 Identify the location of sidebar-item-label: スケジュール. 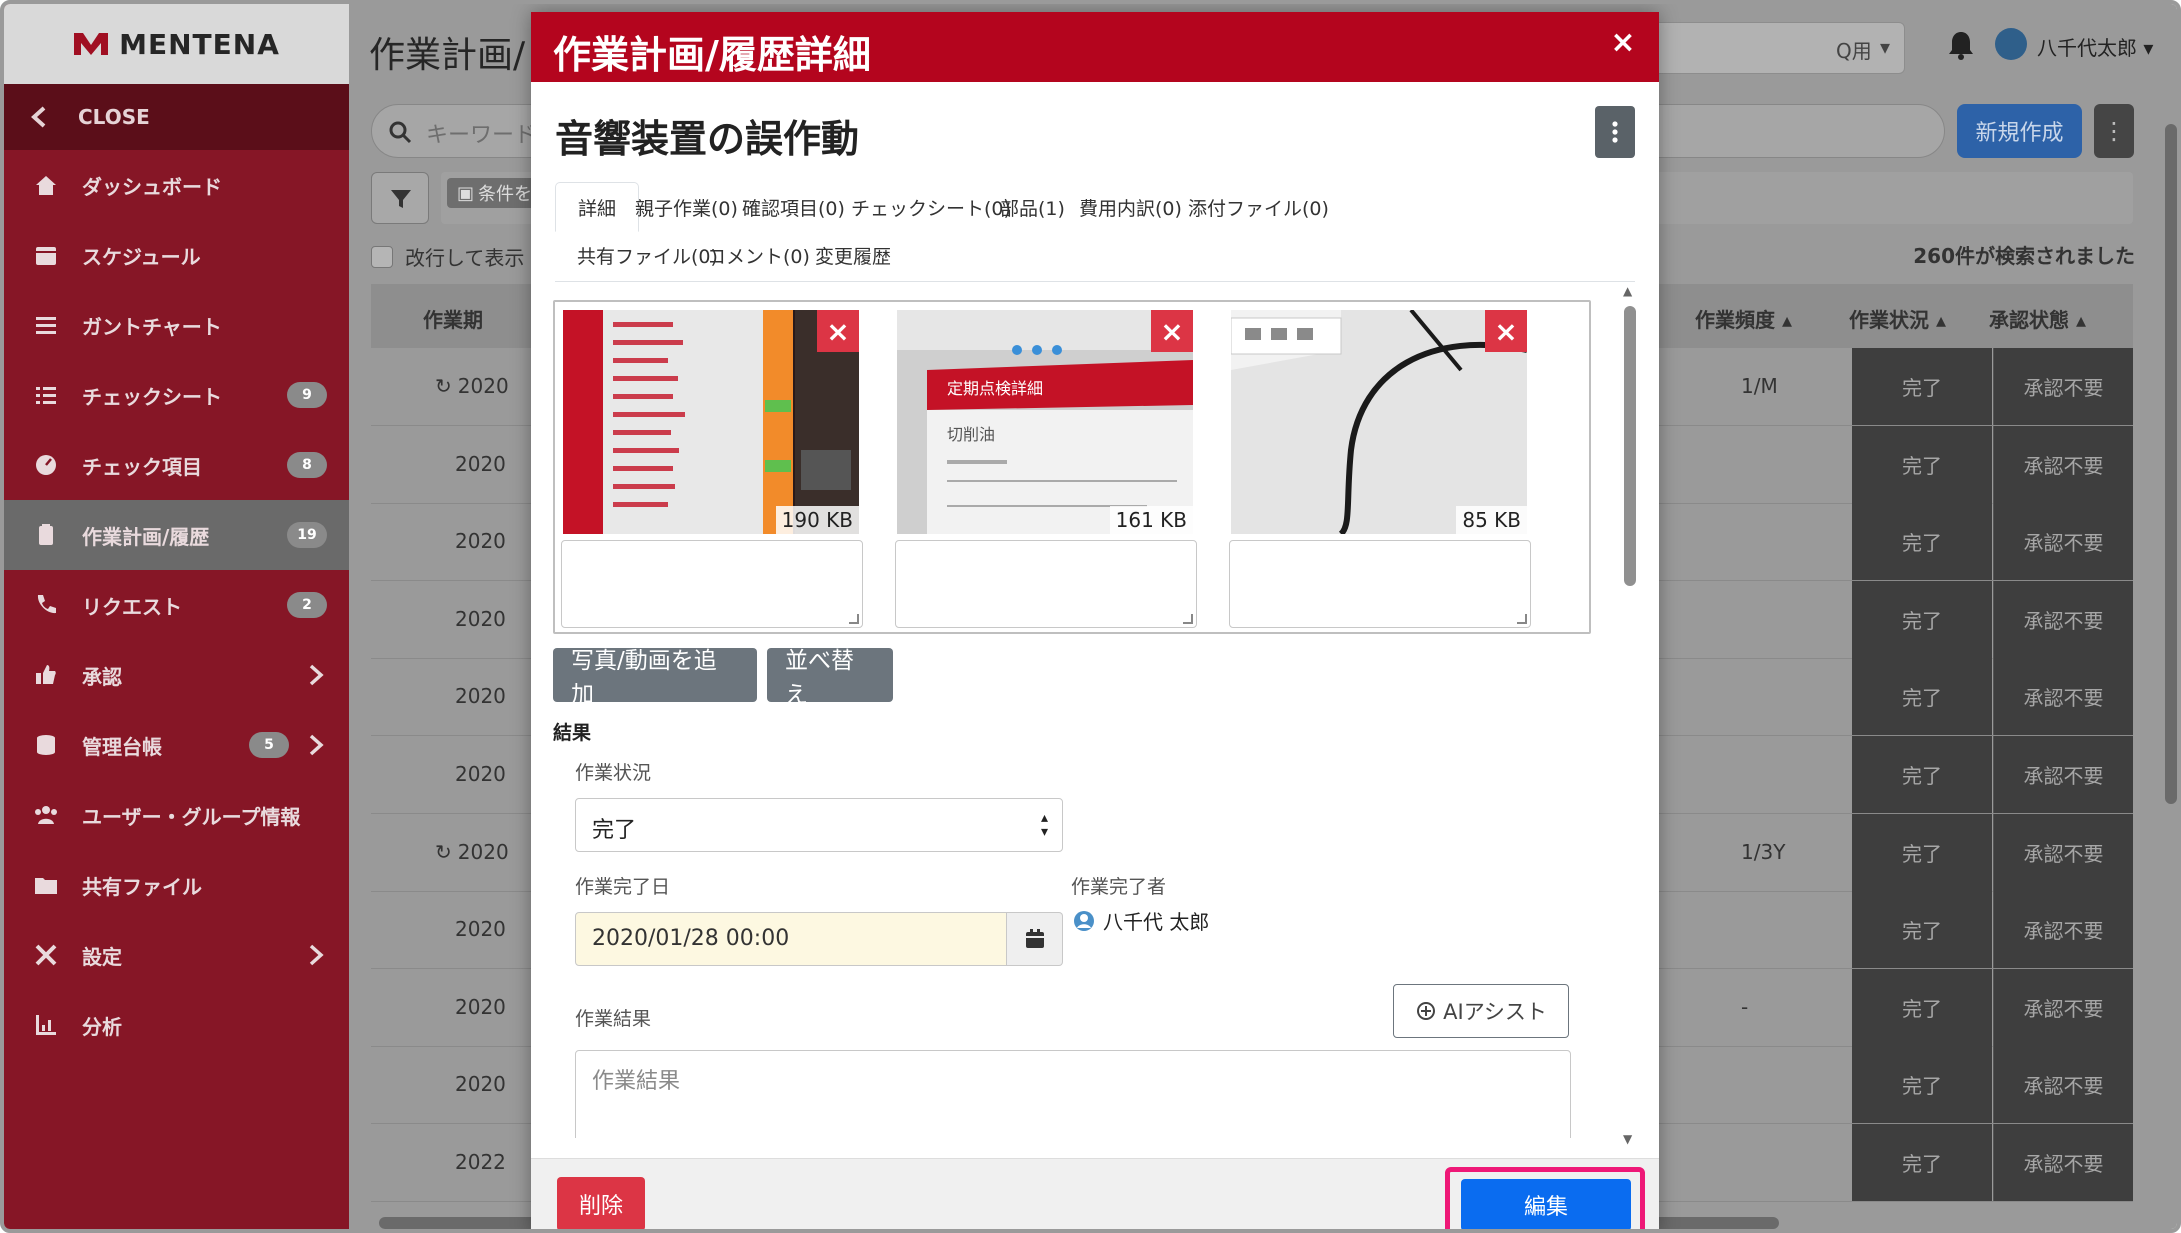
(141, 256).